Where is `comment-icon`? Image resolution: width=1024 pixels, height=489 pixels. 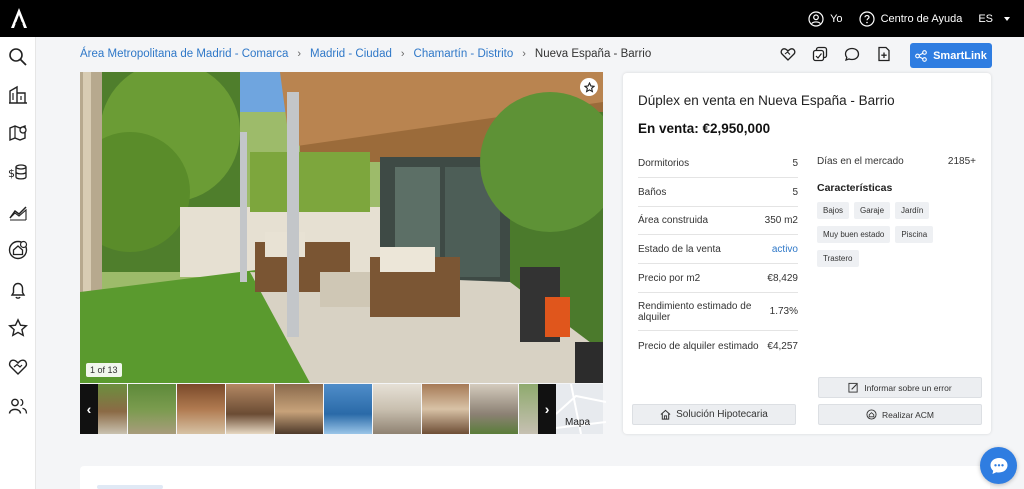
comment-icon is located at coordinates (852, 54).